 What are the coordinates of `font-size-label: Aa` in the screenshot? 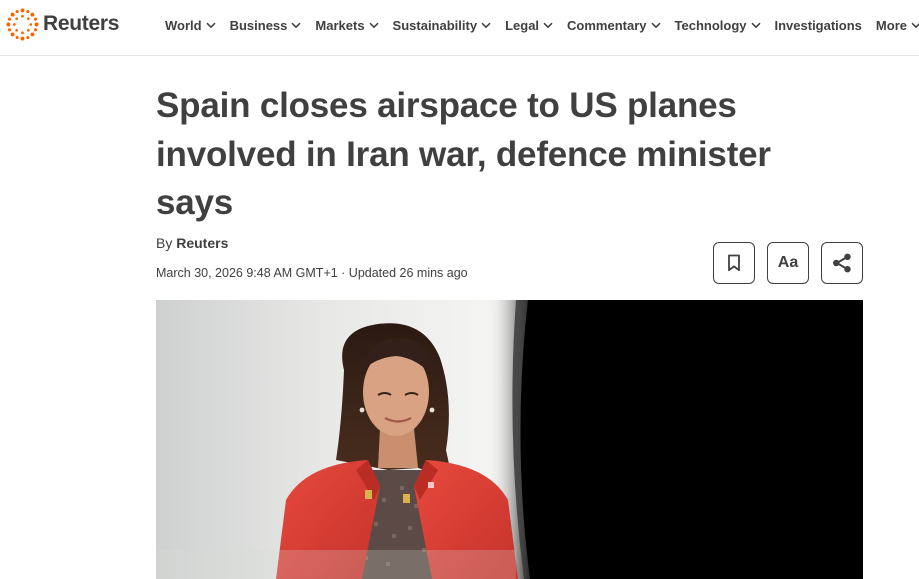 It's located at (788, 262).